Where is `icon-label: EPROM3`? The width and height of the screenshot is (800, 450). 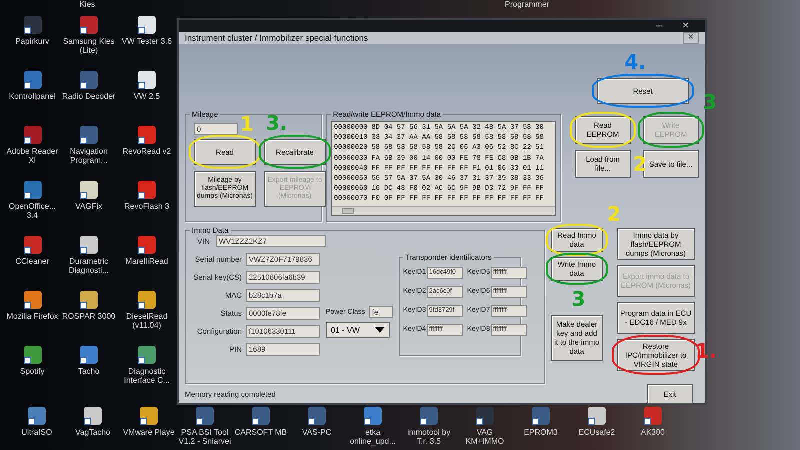 icon-label: EPROM3 is located at coordinates (541, 432).